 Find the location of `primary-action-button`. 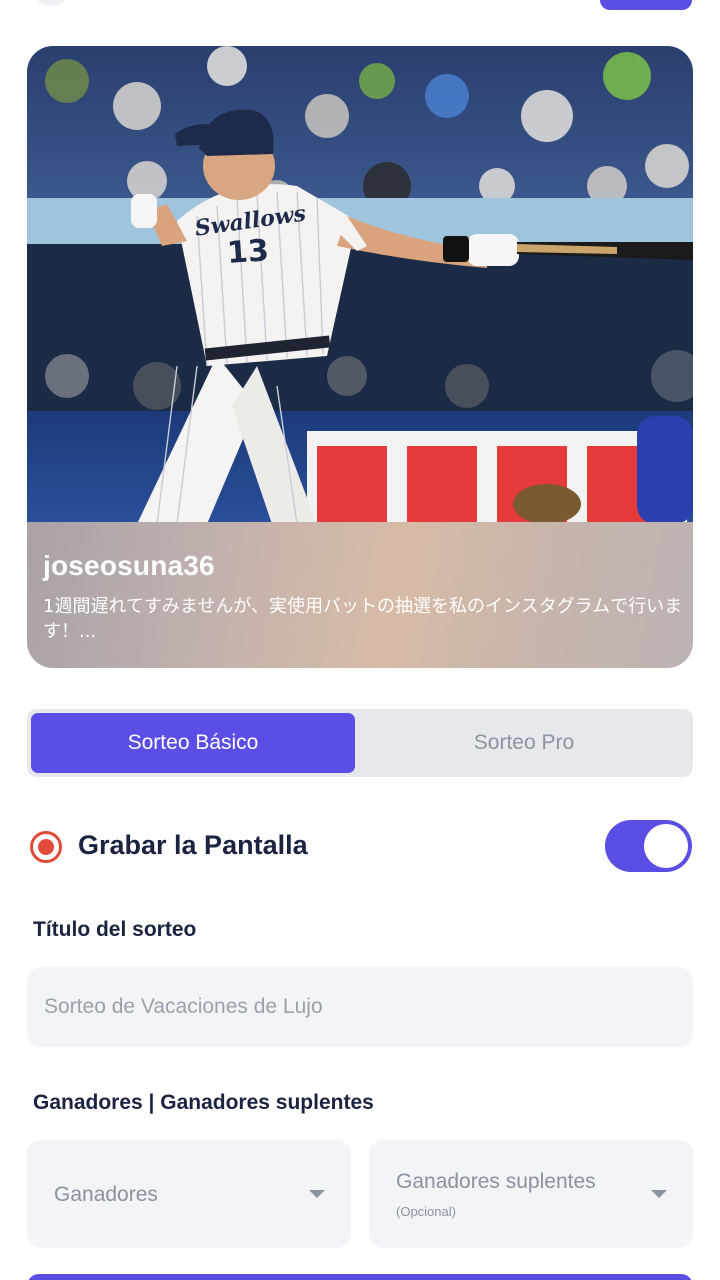

primary-action-button is located at coordinates (360, 1277).